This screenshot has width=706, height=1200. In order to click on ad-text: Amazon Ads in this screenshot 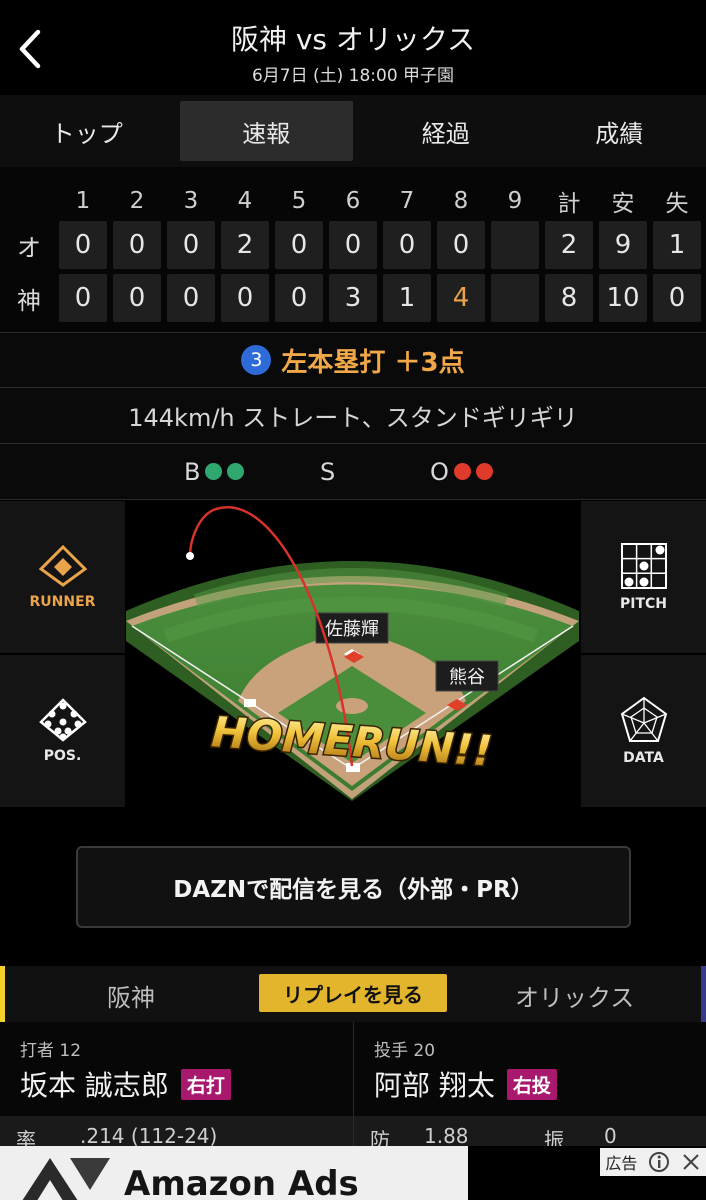, I will do `click(241, 1182)`.